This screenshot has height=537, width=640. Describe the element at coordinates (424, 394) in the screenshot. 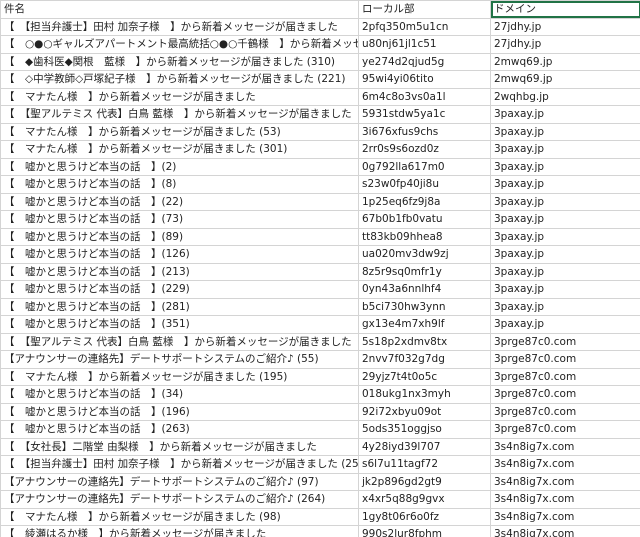

I see `cell-local: 018ukg1nx3myh` at that location.